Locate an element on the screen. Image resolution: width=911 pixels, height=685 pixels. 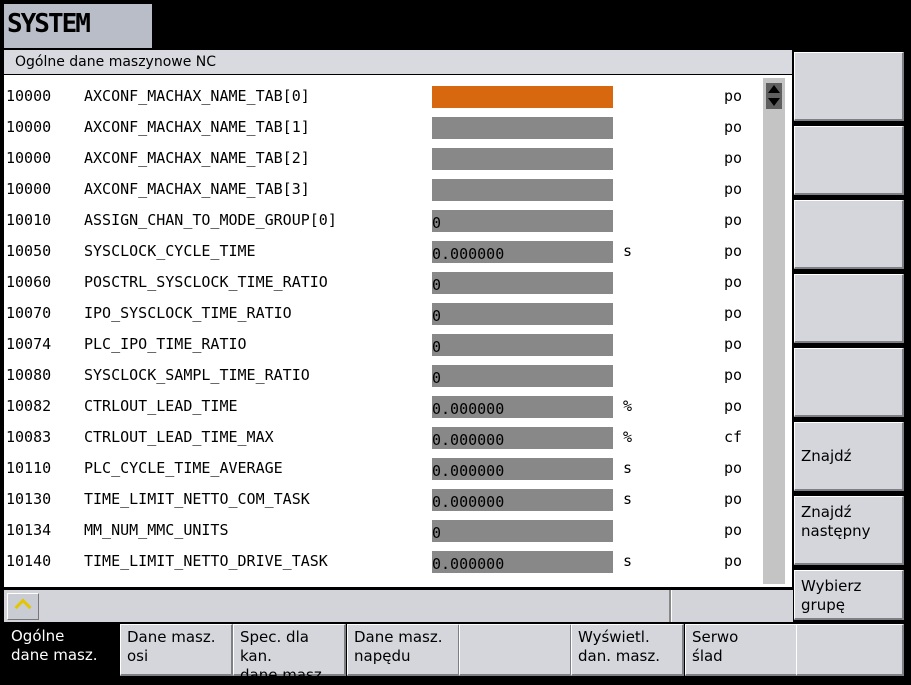
scrollbar-track is located at coordinates (774, 331).